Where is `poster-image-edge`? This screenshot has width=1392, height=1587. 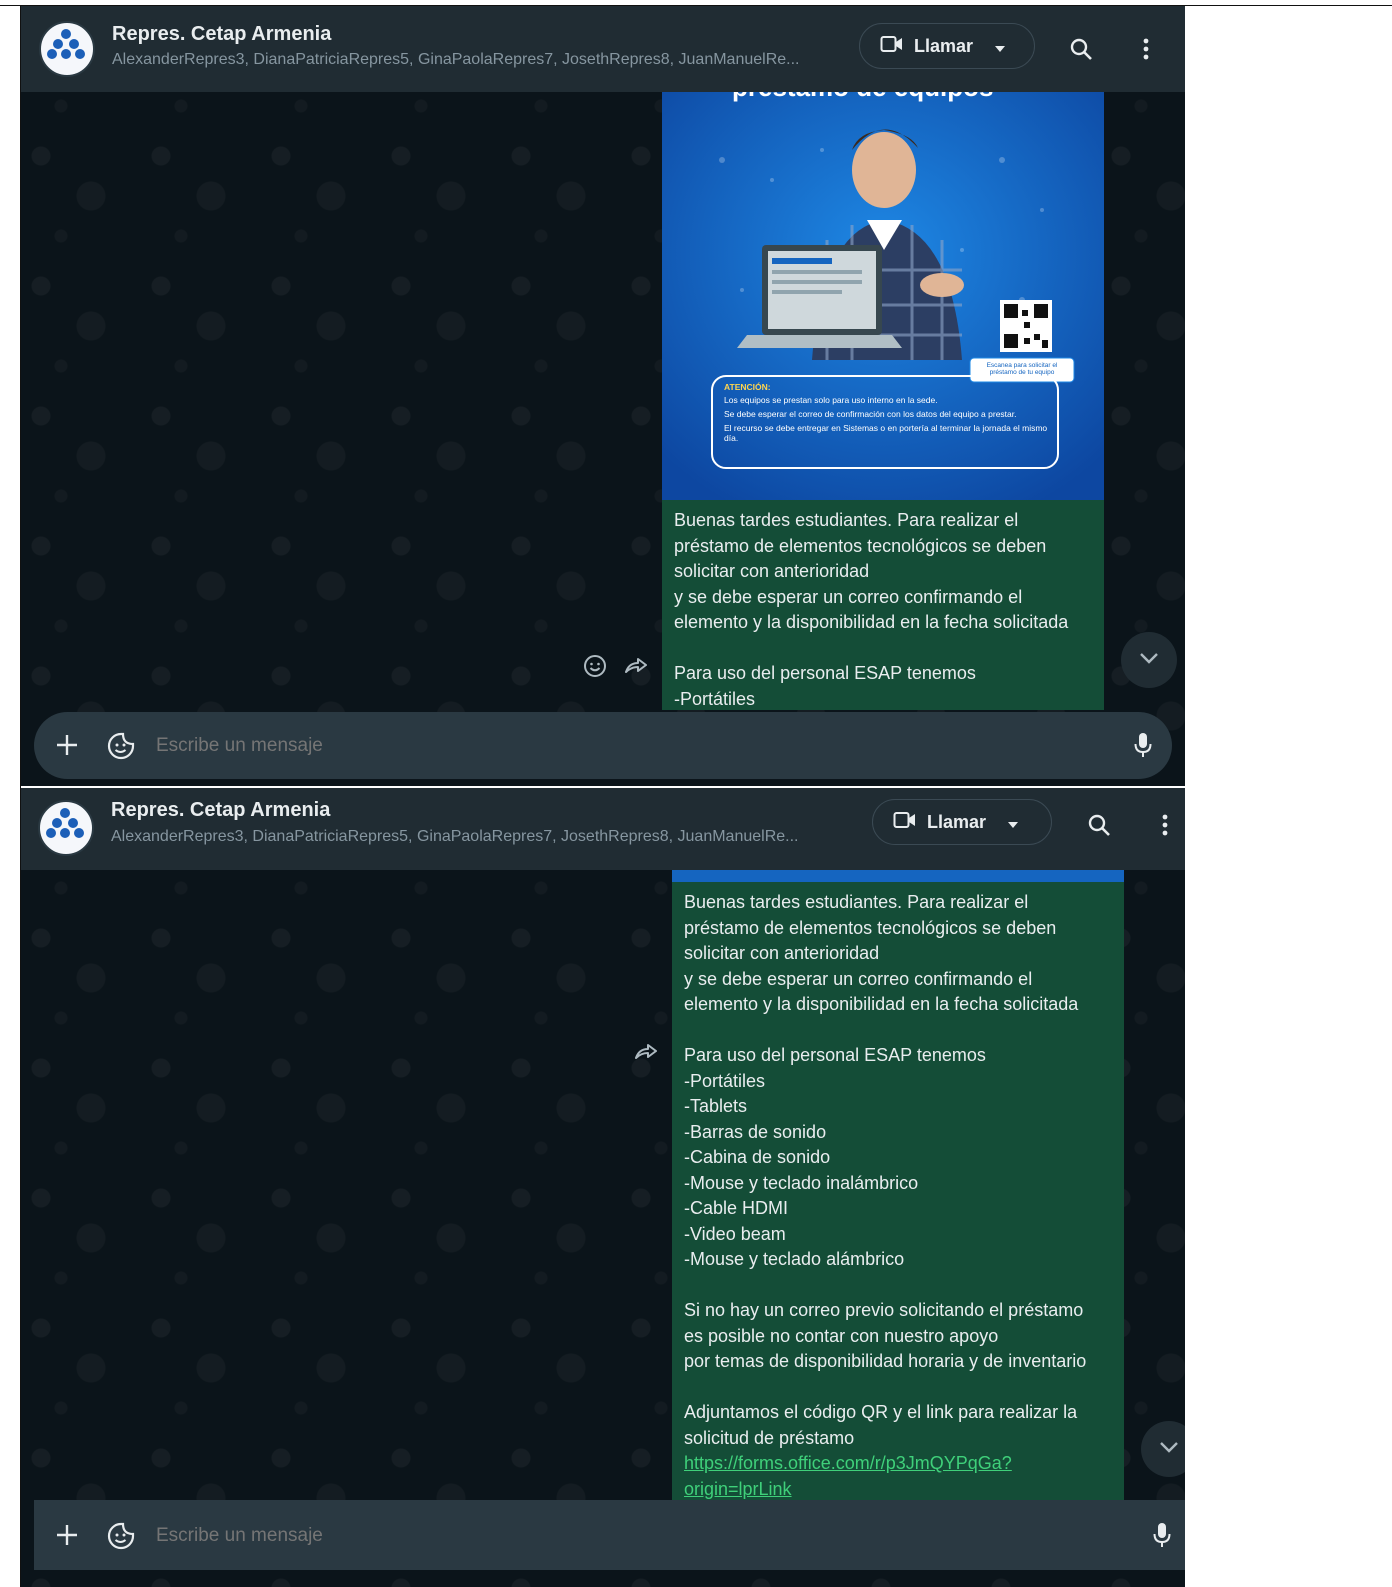 poster-image-edge is located at coordinates (898, 875).